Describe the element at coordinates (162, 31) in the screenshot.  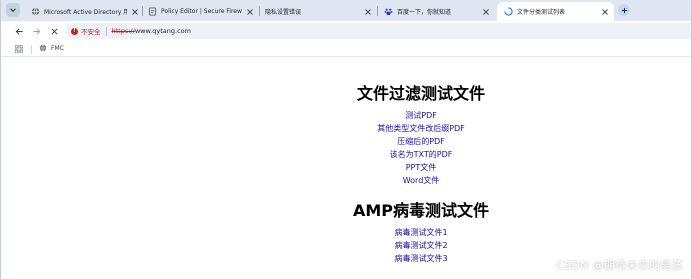
I see `url-host: www.qytang.com` at that location.